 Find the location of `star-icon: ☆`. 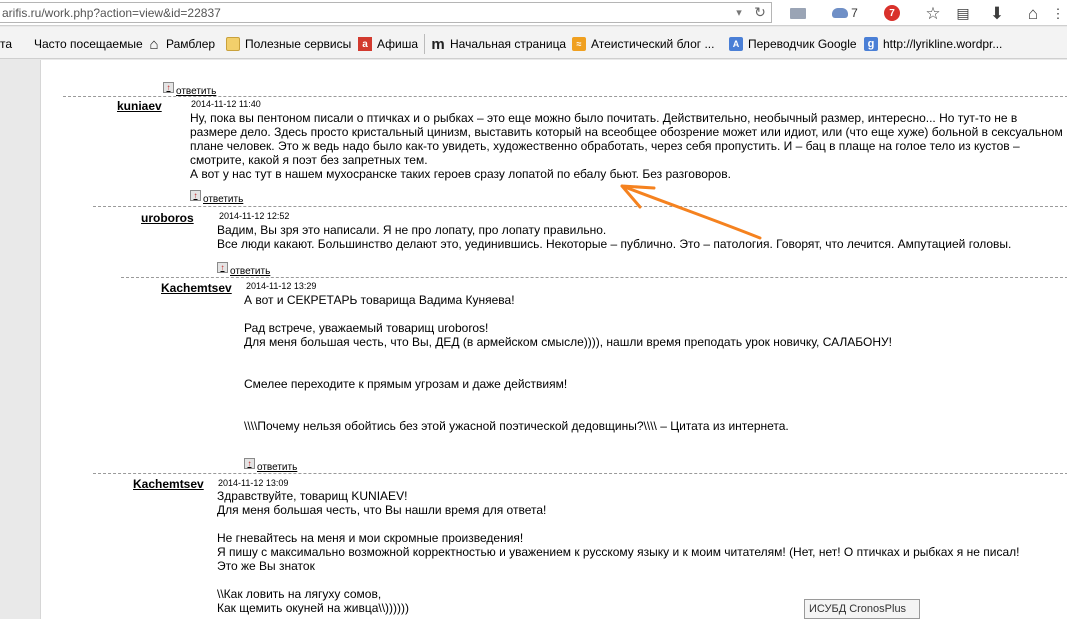

star-icon: ☆ is located at coordinates (933, 13).